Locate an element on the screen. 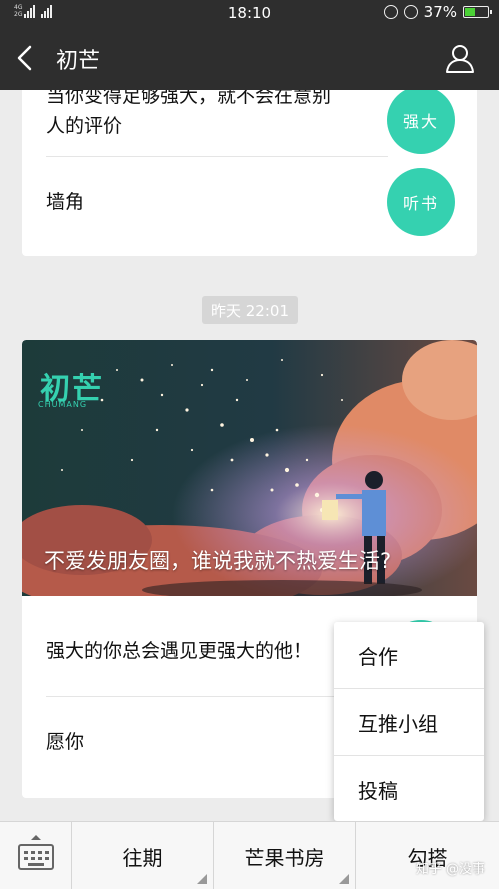  bottom-menu-bar: 往期 芒果书房 勾搭 知乎 @没事 is located at coordinates (249, 855).